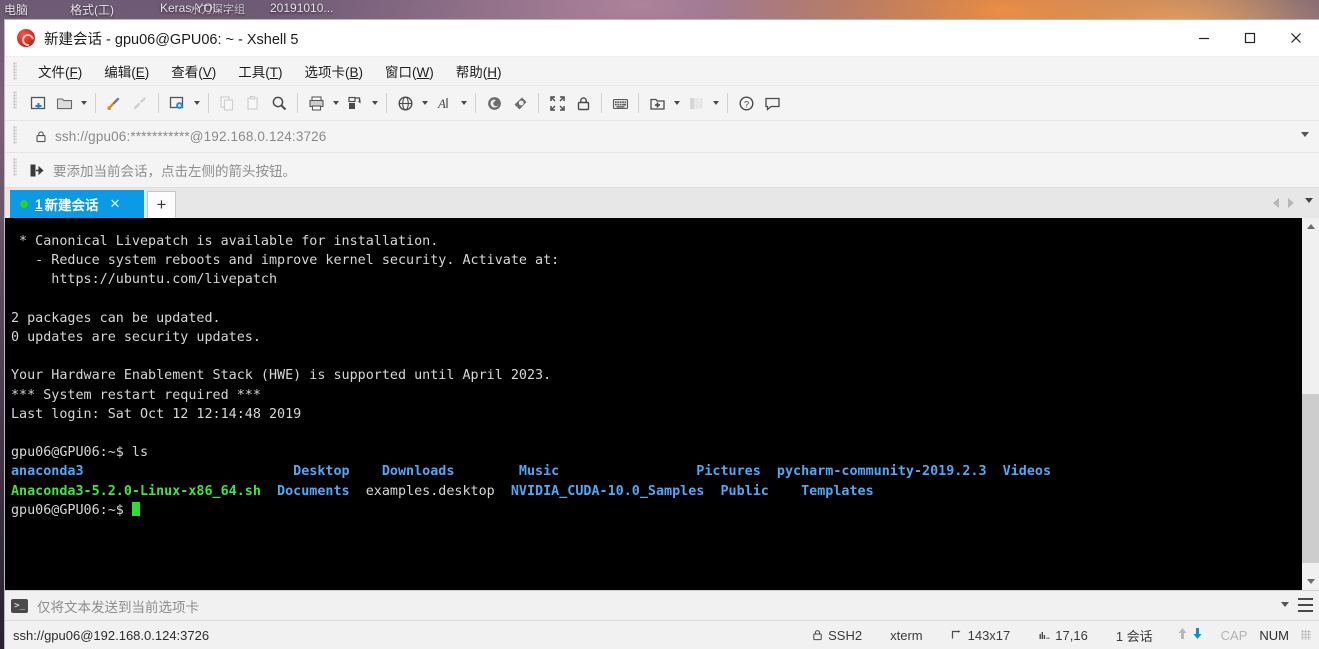 This screenshot has width=1319, height=649. What do you see at coordinates (405, 103) in the screenshot?
I see `browser-icon` at bounding box center [405, 103].